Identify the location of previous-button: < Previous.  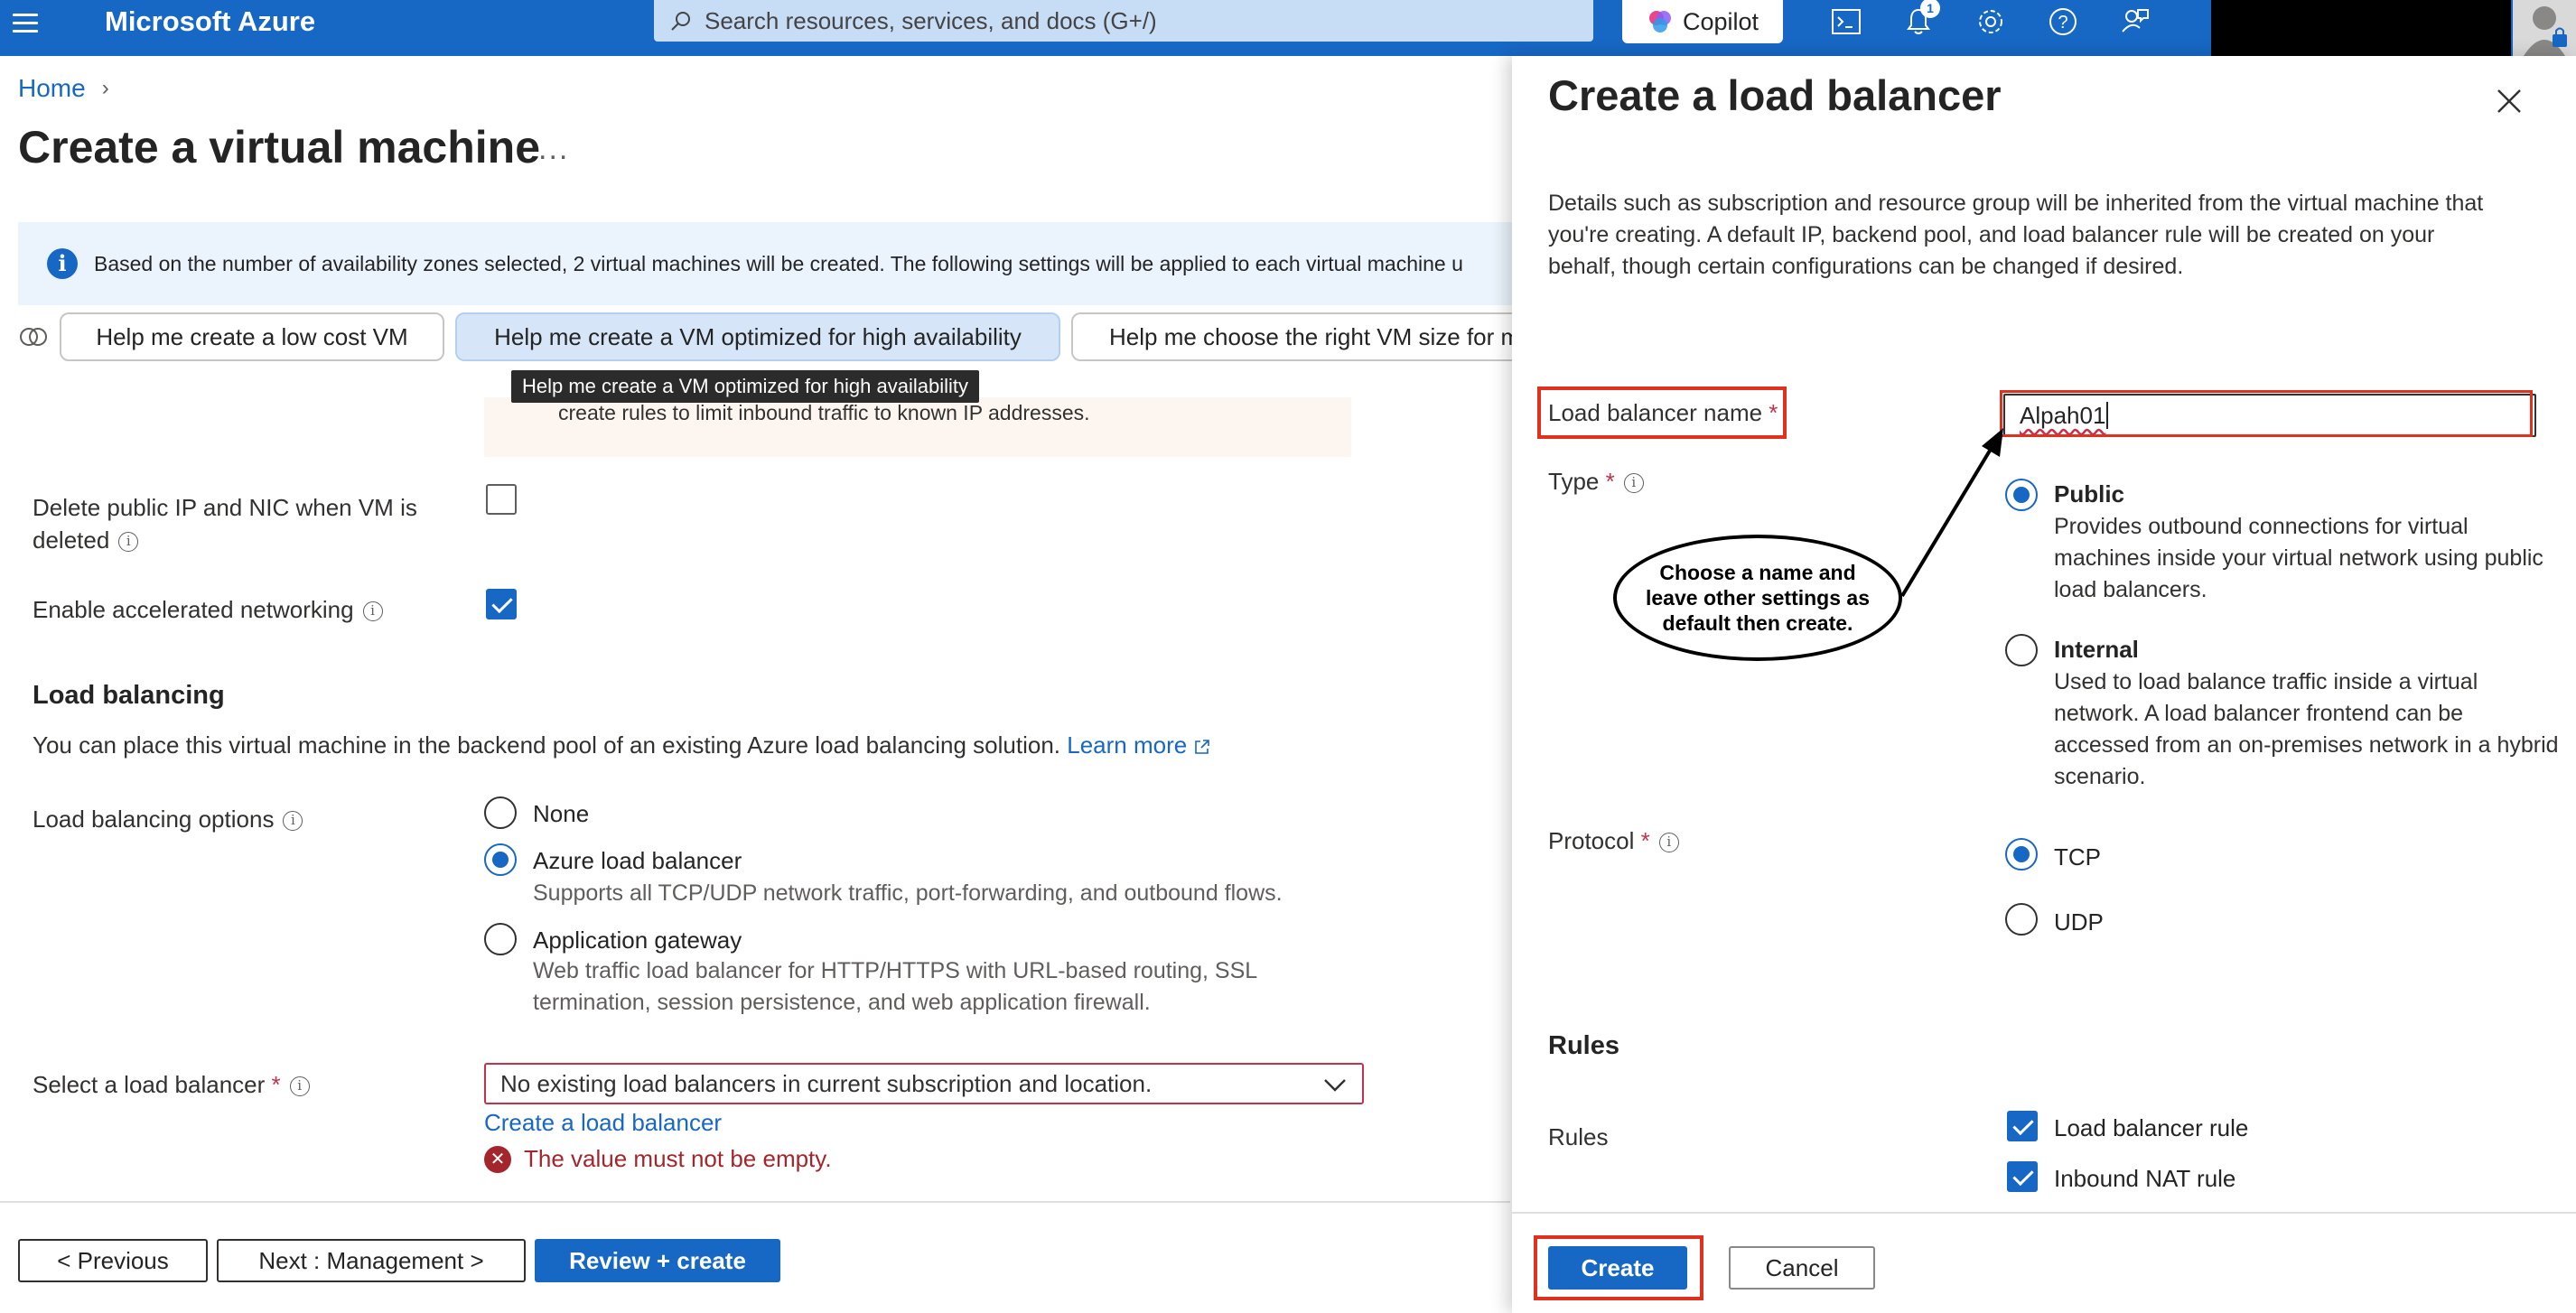
(113, 1260).